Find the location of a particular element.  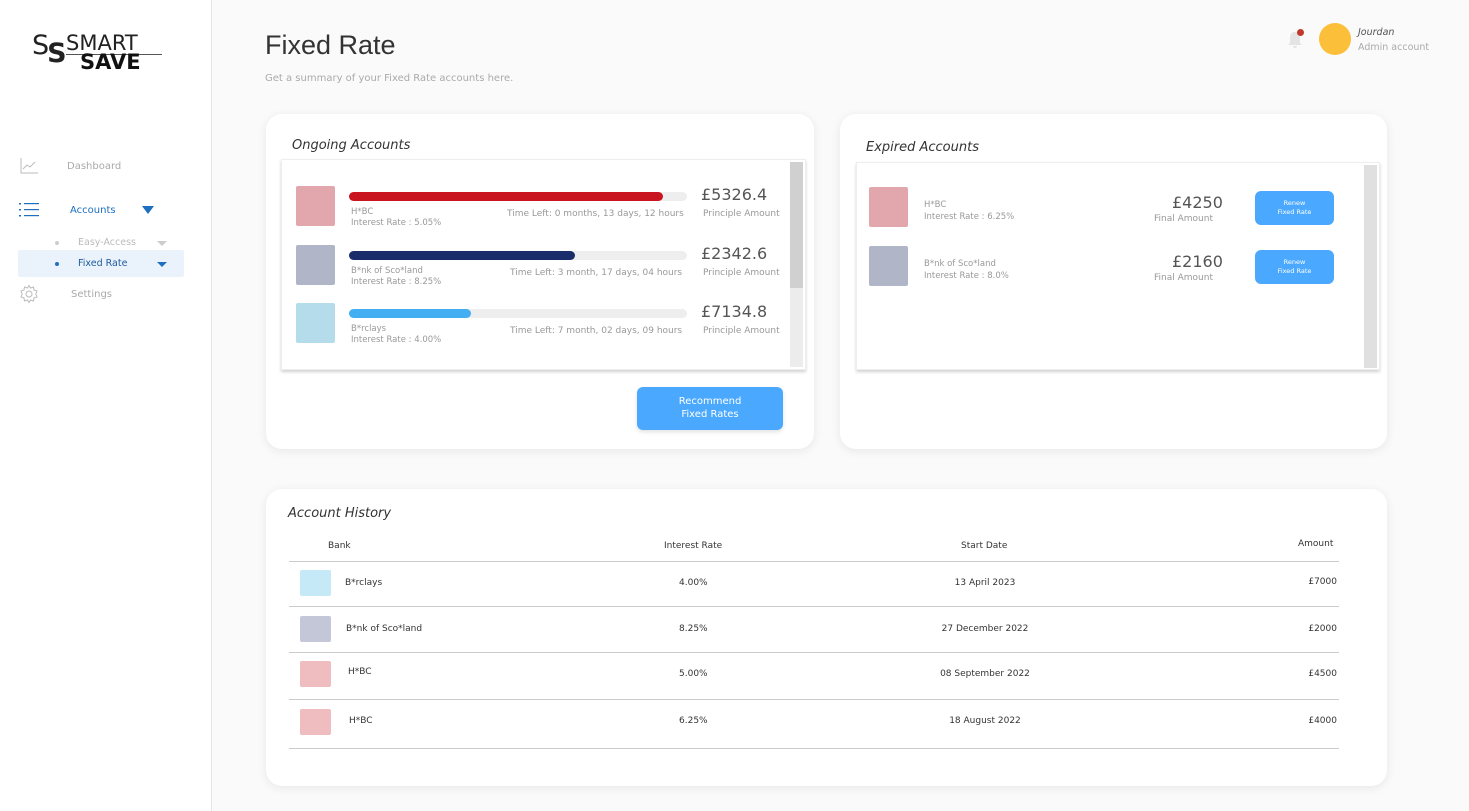

recommend-fixed-rates-button: Recommend Fixed Rates is located at coordinates (710, 408).